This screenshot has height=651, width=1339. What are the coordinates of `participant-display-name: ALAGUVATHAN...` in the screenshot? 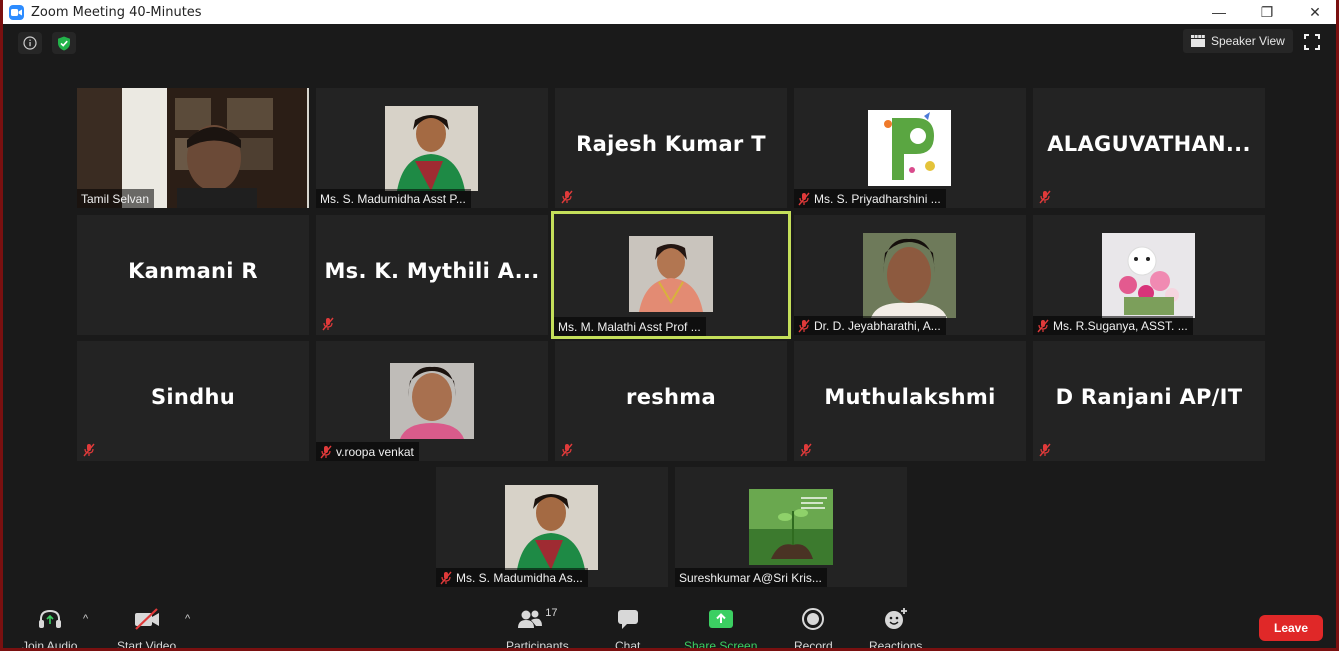 It's located at (1149, 144).